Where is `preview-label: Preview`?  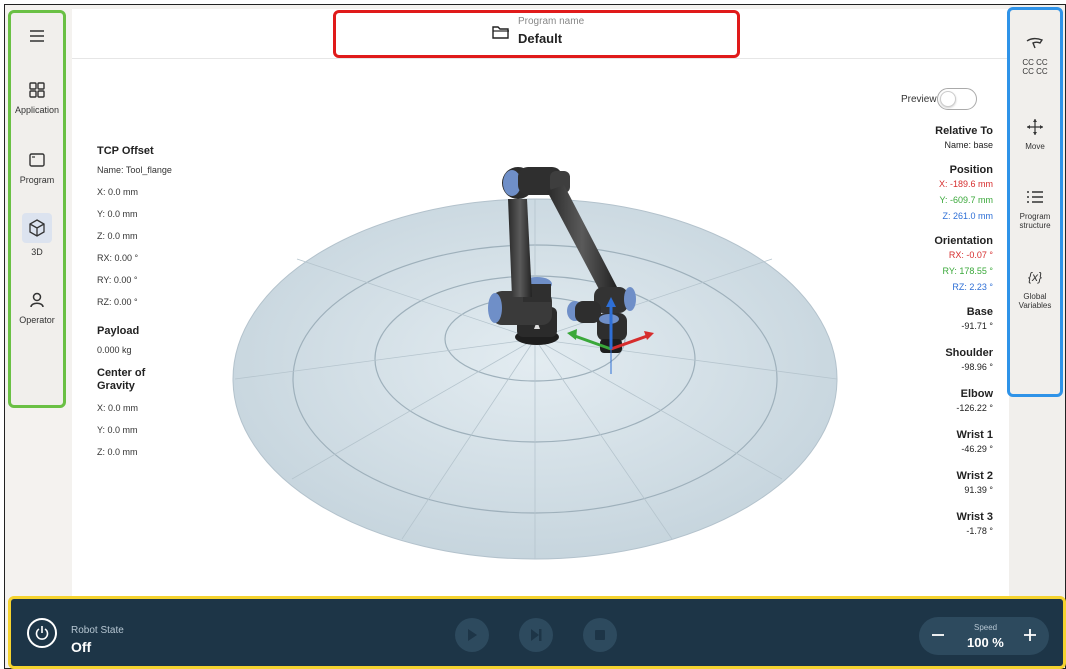 preview-label: Preview is located at coordinates (919, 99).